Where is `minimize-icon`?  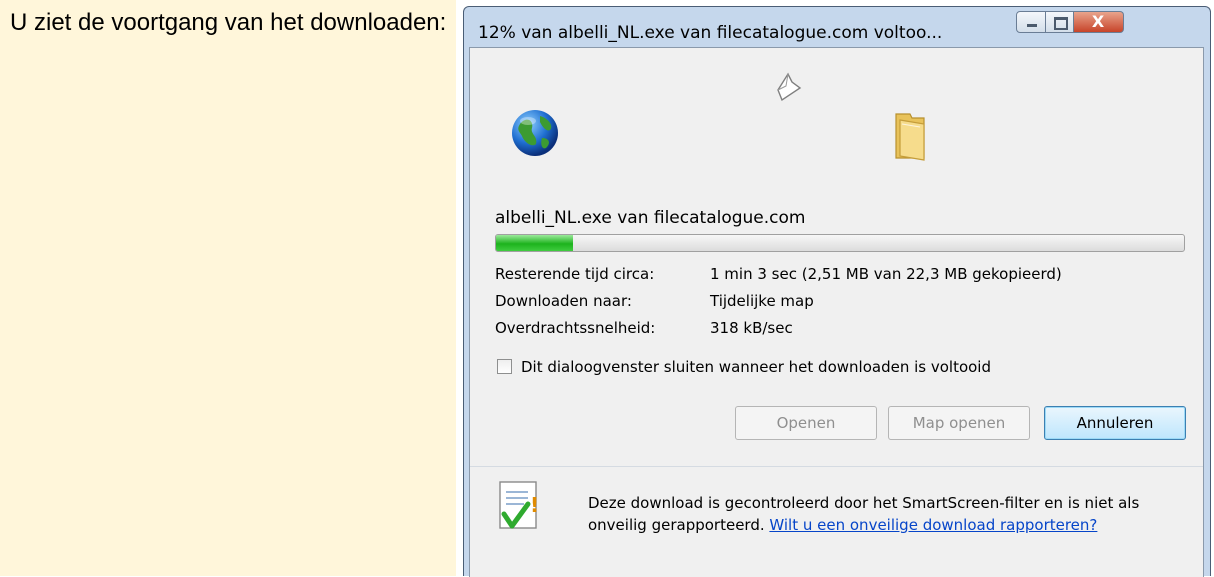
minimize-icon is located at coordinates (1032, 25).